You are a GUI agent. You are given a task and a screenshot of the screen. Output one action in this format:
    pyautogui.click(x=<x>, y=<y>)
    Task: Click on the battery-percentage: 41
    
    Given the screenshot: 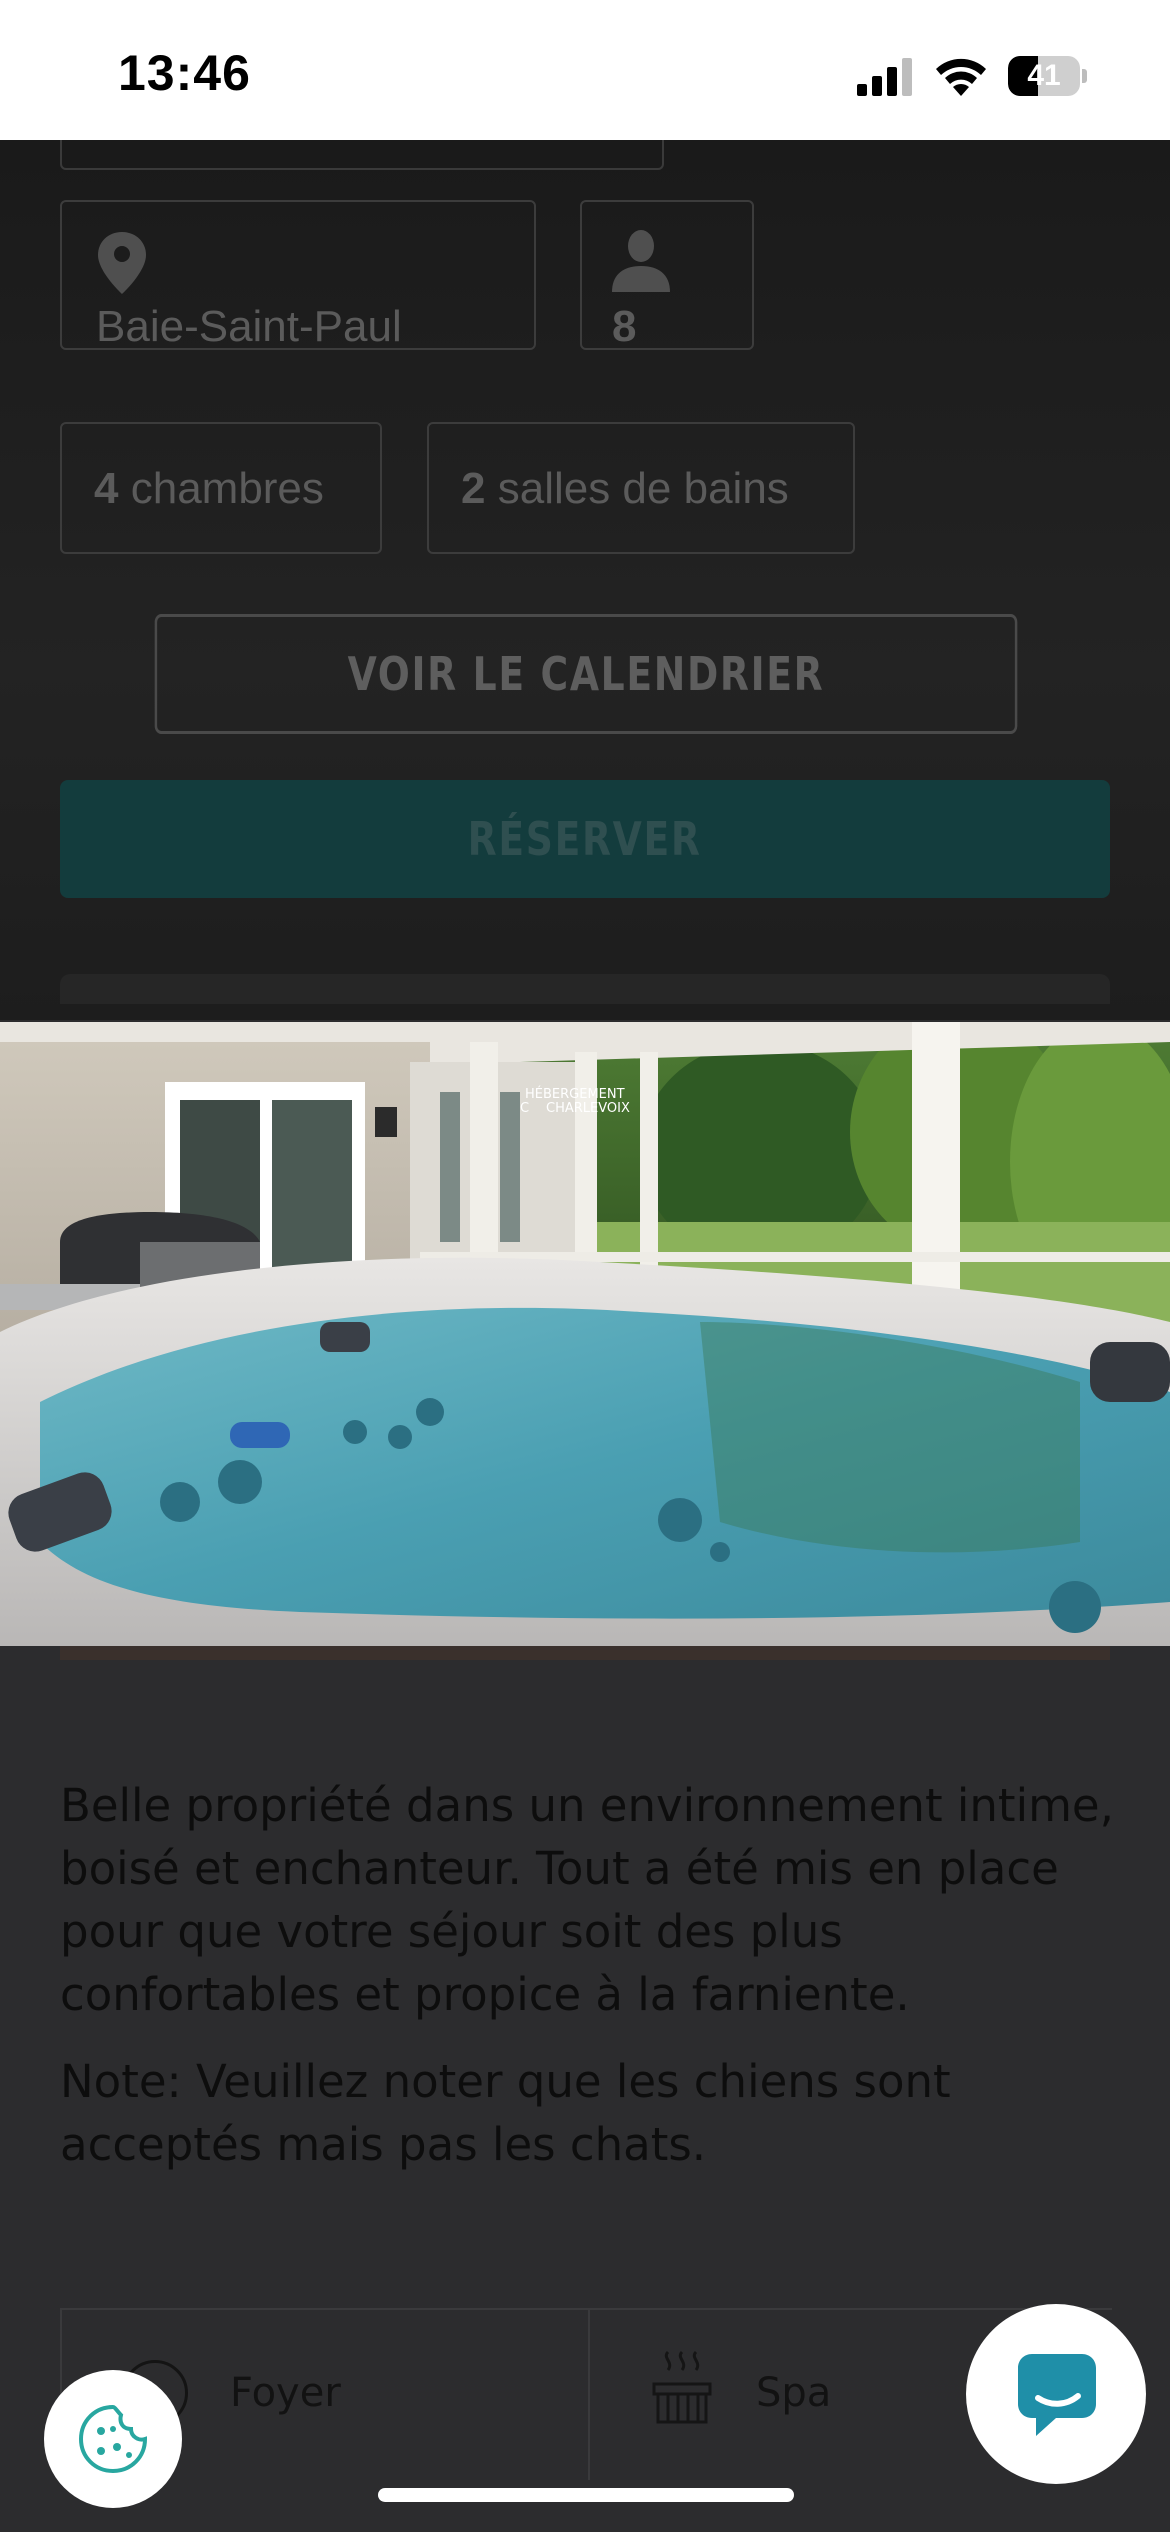 What is the action you would take?
    pyautogui.click(x=1044, y=75)
    